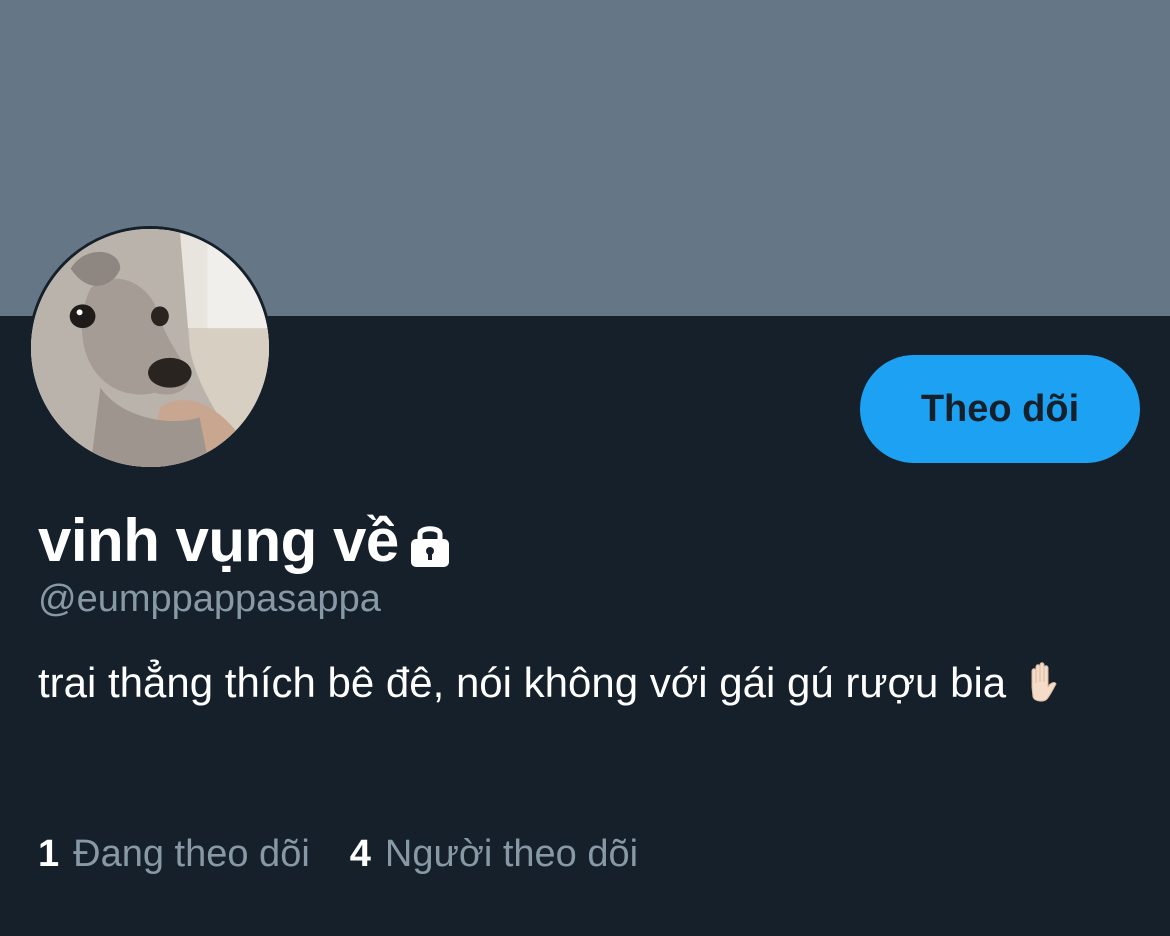 The image size is (1170, 936). What do you see at coordinates (511, 854) in the screenshot?
I see `followers-label: Người theo dõi` at bounding box center [511, 854].